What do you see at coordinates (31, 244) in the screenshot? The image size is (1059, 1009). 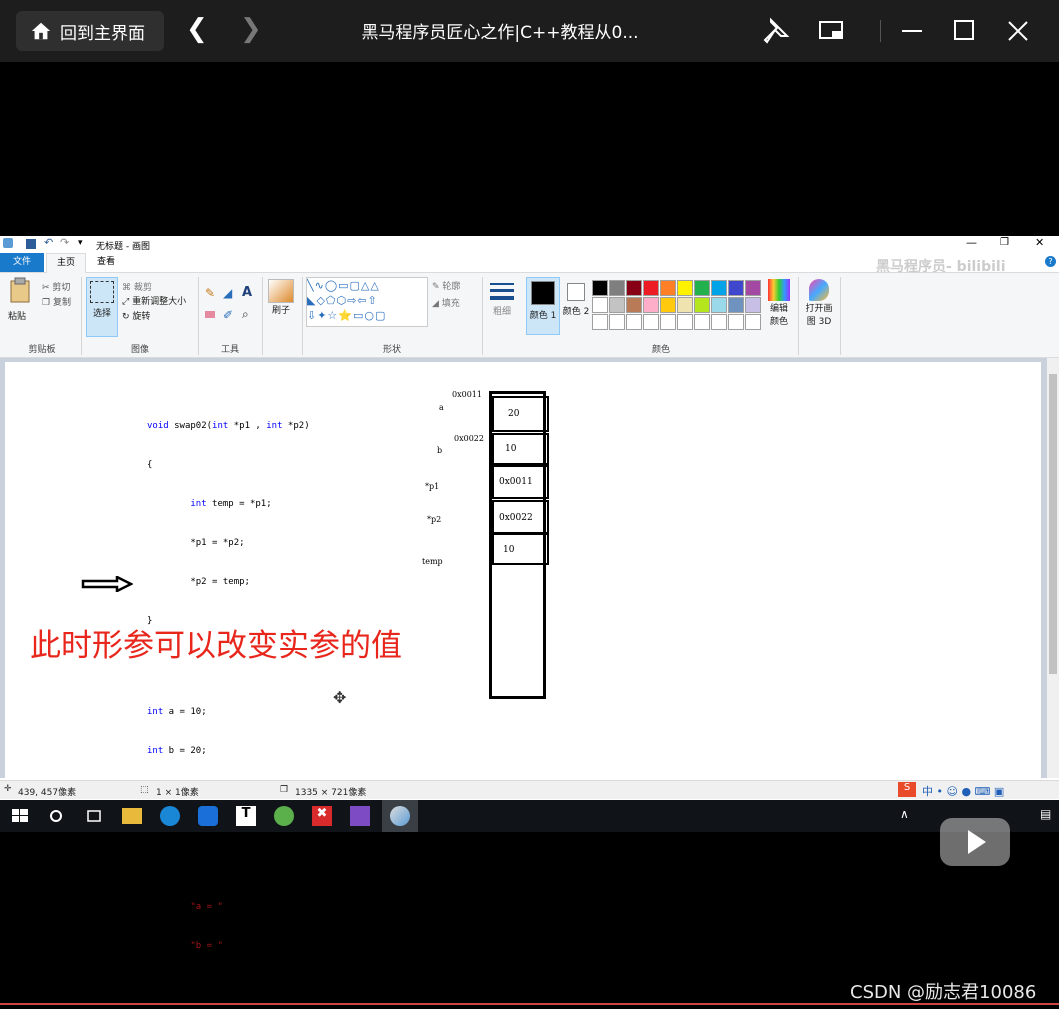 I see `save-icon` at bounding box center [31, 244].